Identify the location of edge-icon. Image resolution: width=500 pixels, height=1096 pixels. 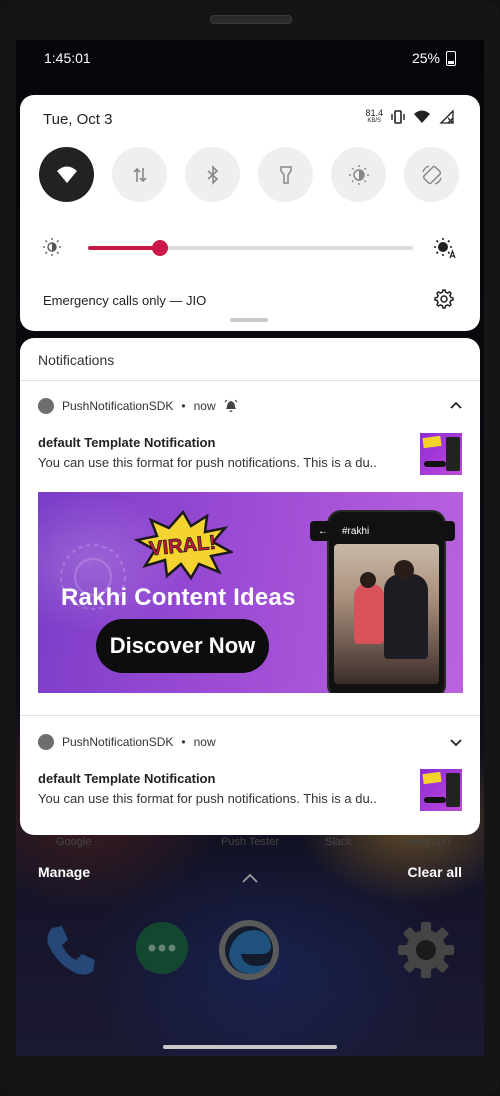
(249, 950).